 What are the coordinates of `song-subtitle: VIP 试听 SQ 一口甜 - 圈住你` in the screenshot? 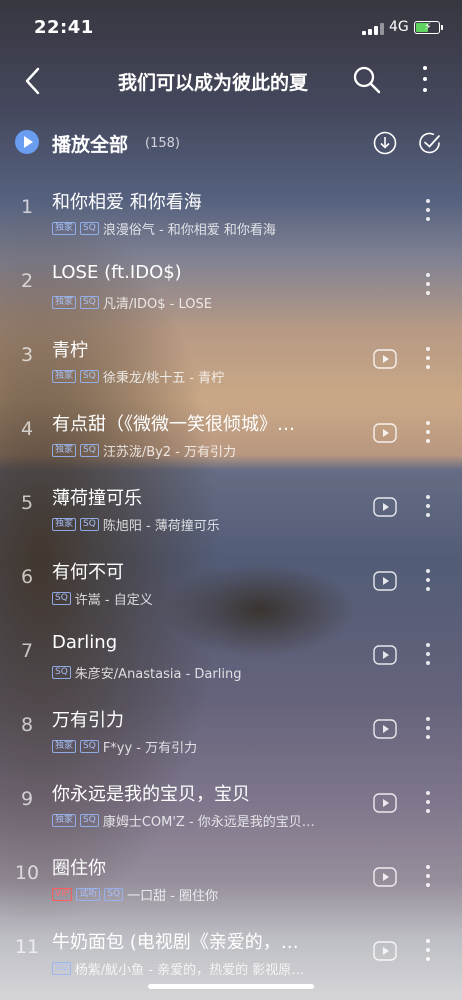 It's located at (135, 894).